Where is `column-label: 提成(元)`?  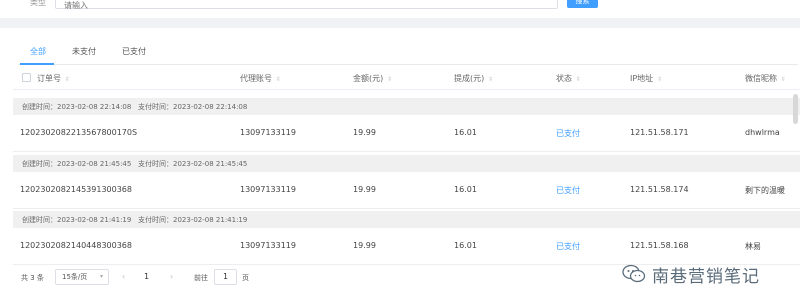
column-label: 提成(元) is located at coordinates (469, 78).